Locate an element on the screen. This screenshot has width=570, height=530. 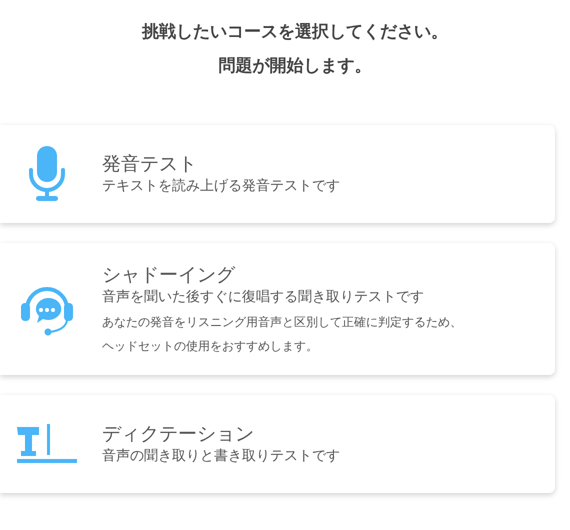
microphone-icon is located at coordinates (47, 174).